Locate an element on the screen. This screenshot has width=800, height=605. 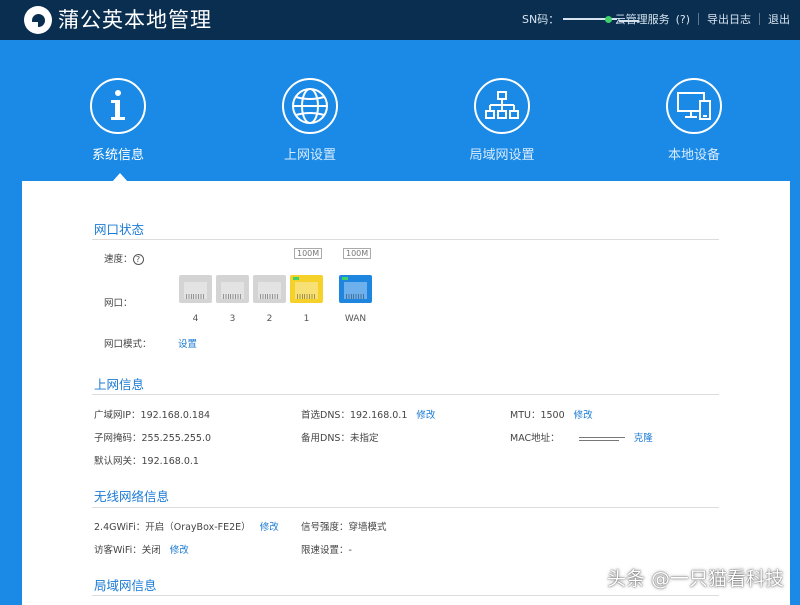
ethernet-port-wan-icon is located at coordinates (355, 289).